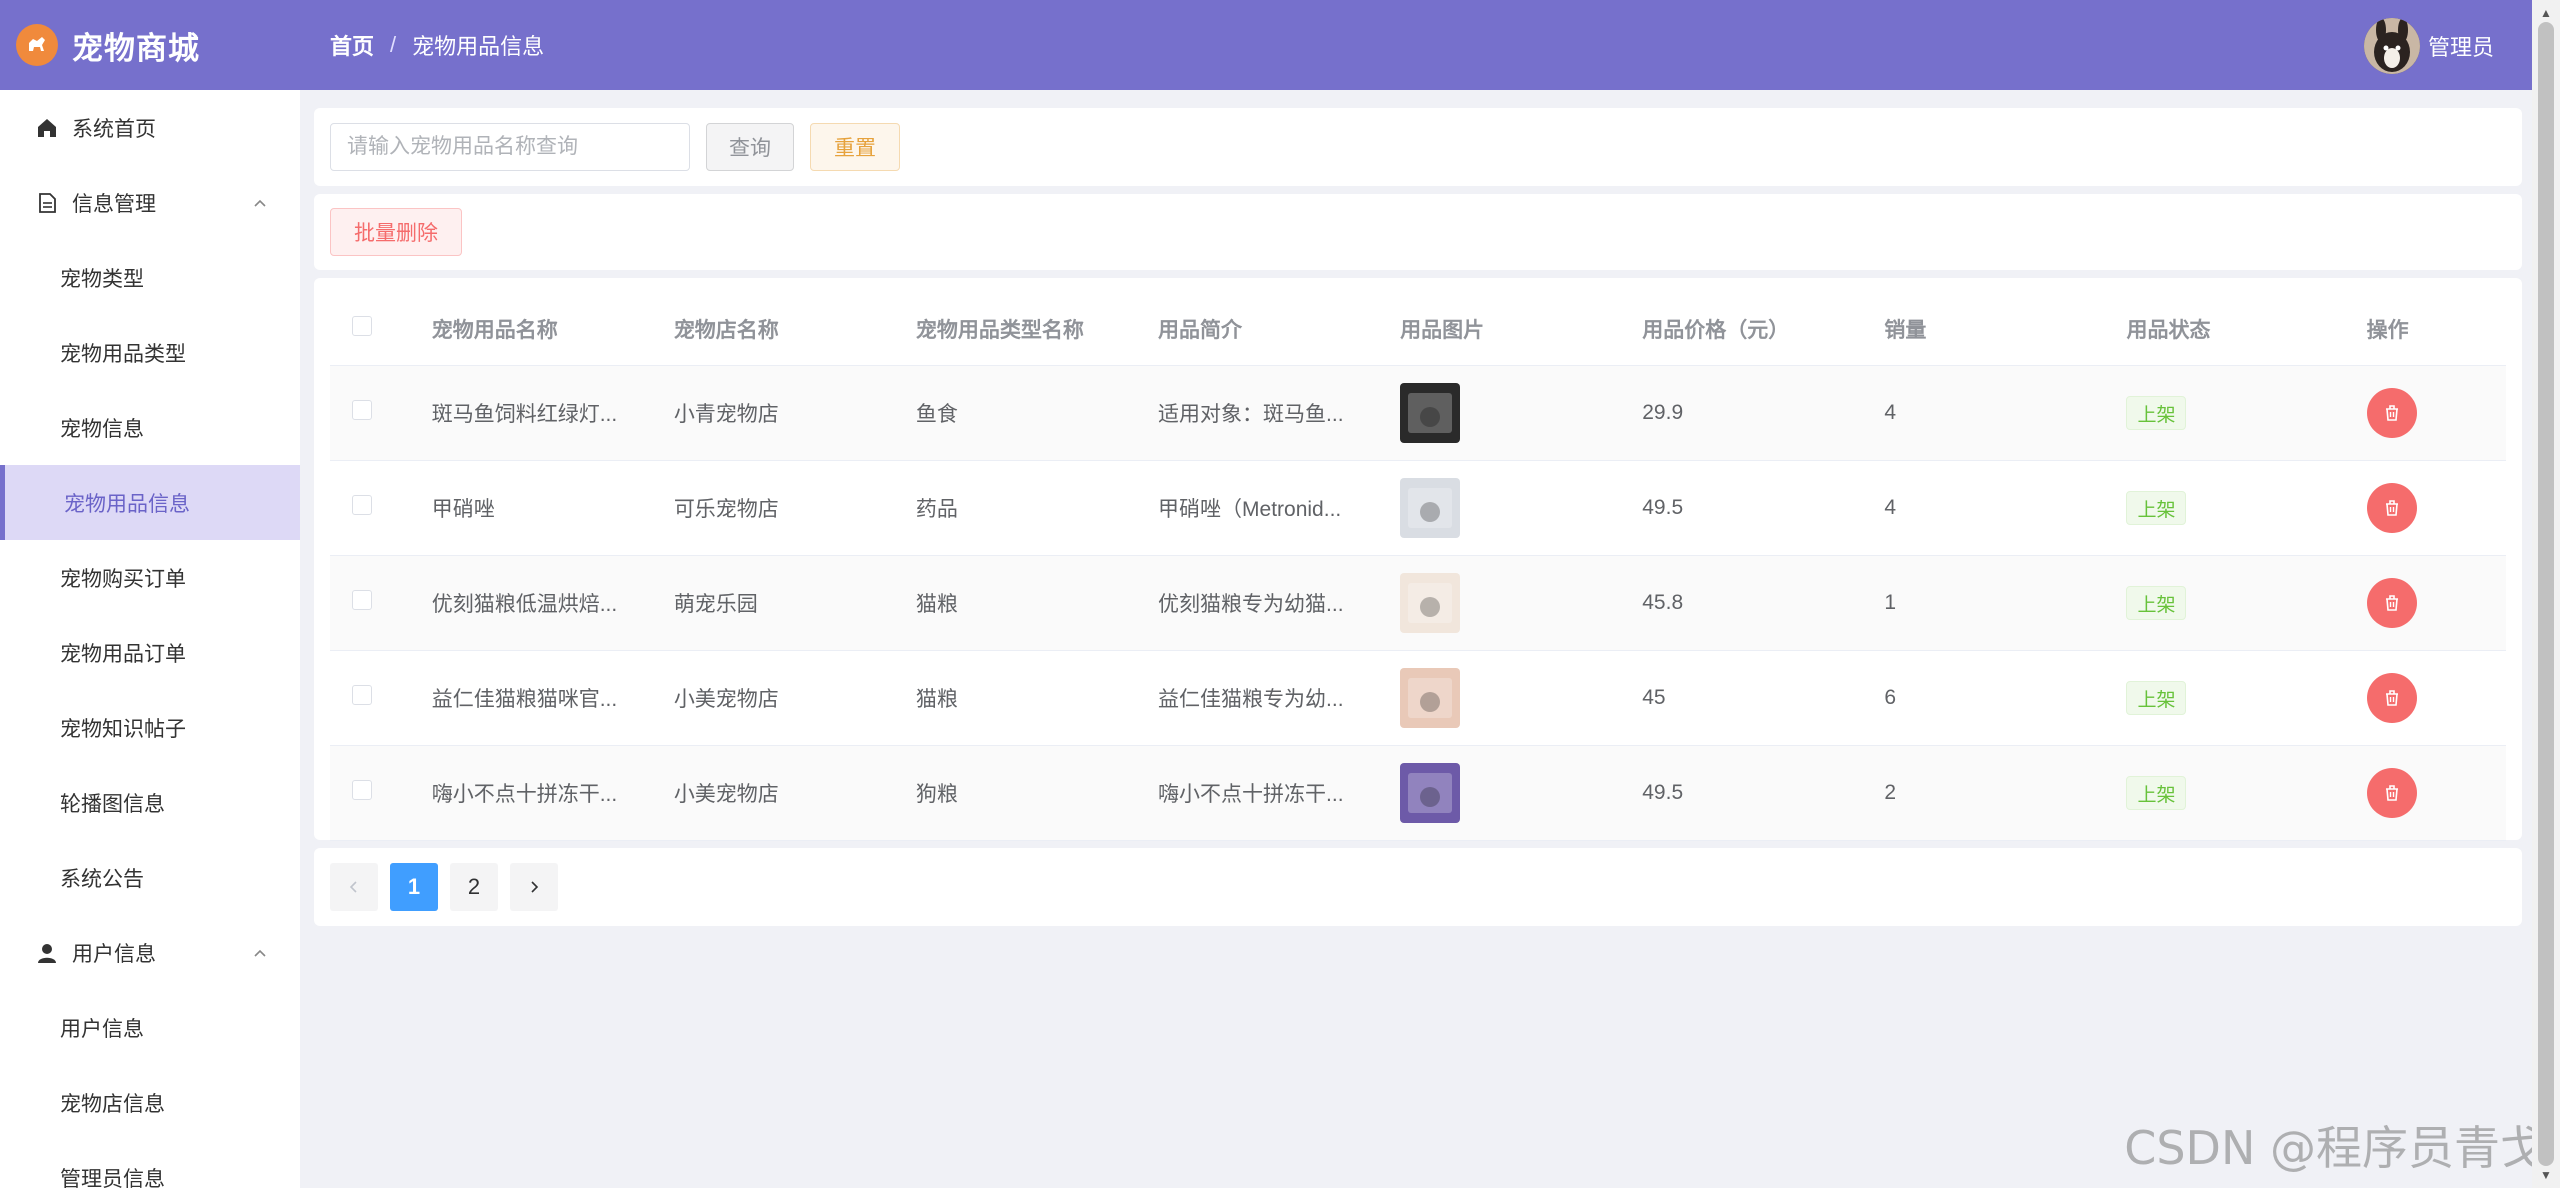 This screenshot has width=2560, height=1188. Describe the element at coordinates (855, 147) in the screenshot. I see `reset-button: 重置` at that location.